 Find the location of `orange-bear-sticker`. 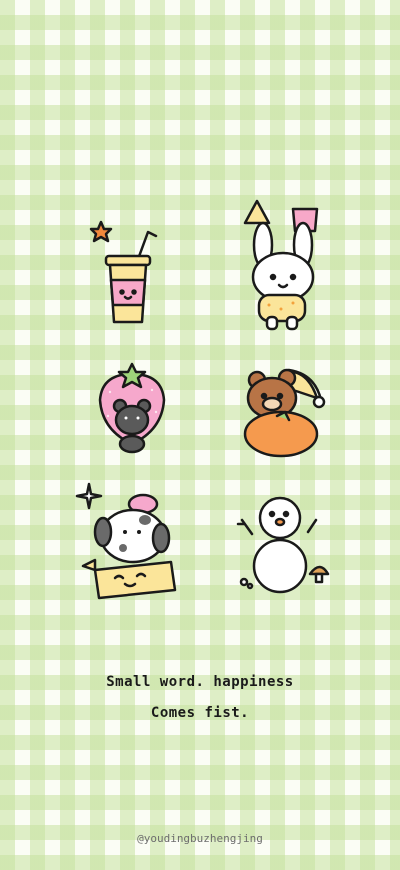

orange-bear-sticker is located at coordinates (284, 413).